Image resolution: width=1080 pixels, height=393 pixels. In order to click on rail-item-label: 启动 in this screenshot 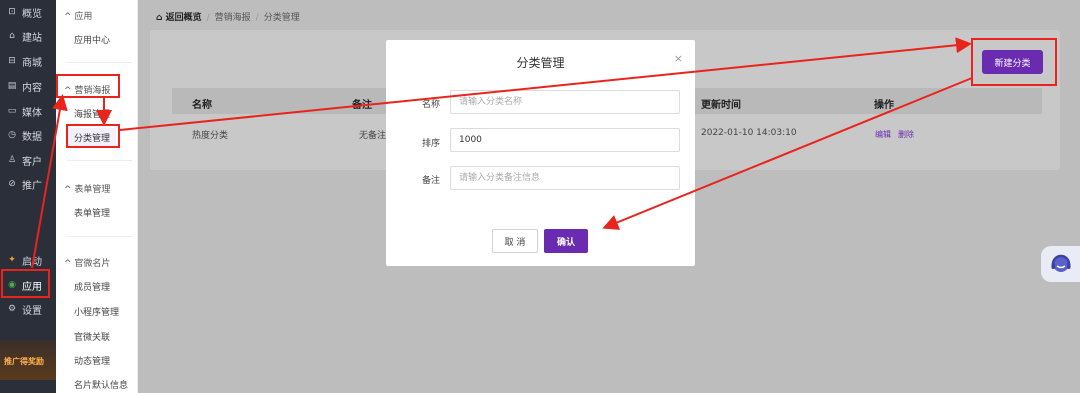, I will do `click(32, 262)`.